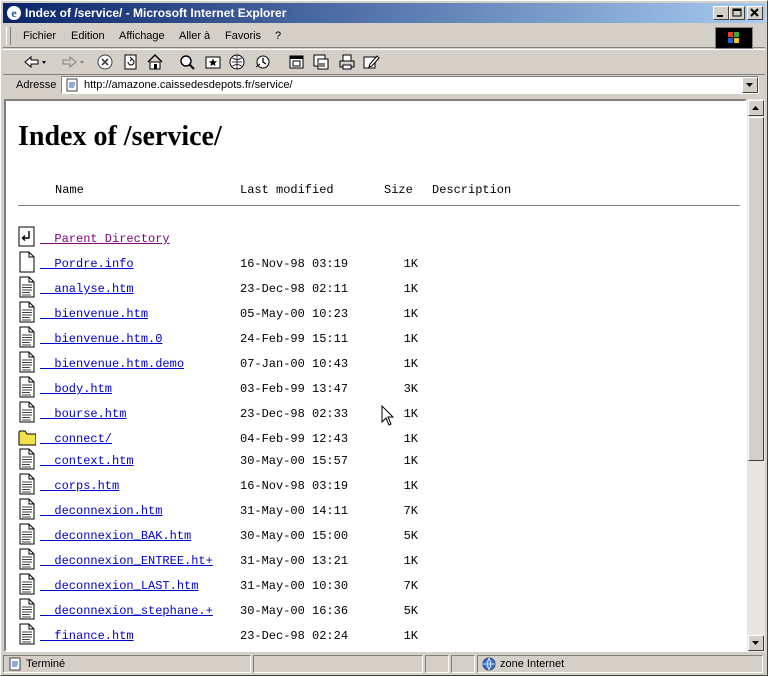  Describe the element at coordinates (375, 538) in the screenshot. I see `table-row: deconnexion_BAK.htm 30-May-00 15:00 5K` at that location.